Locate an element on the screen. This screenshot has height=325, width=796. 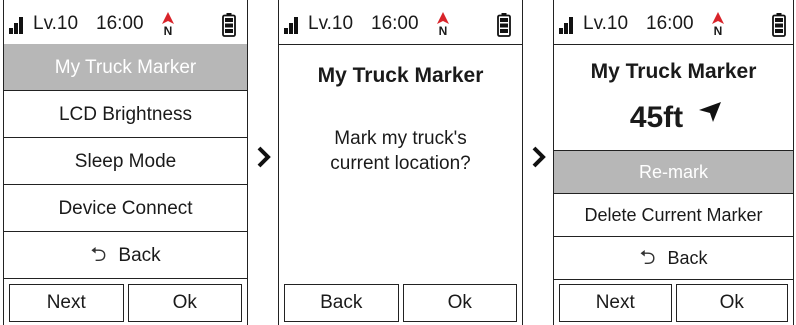
marker-distance: 45ft is located at coordinates (673, 118).